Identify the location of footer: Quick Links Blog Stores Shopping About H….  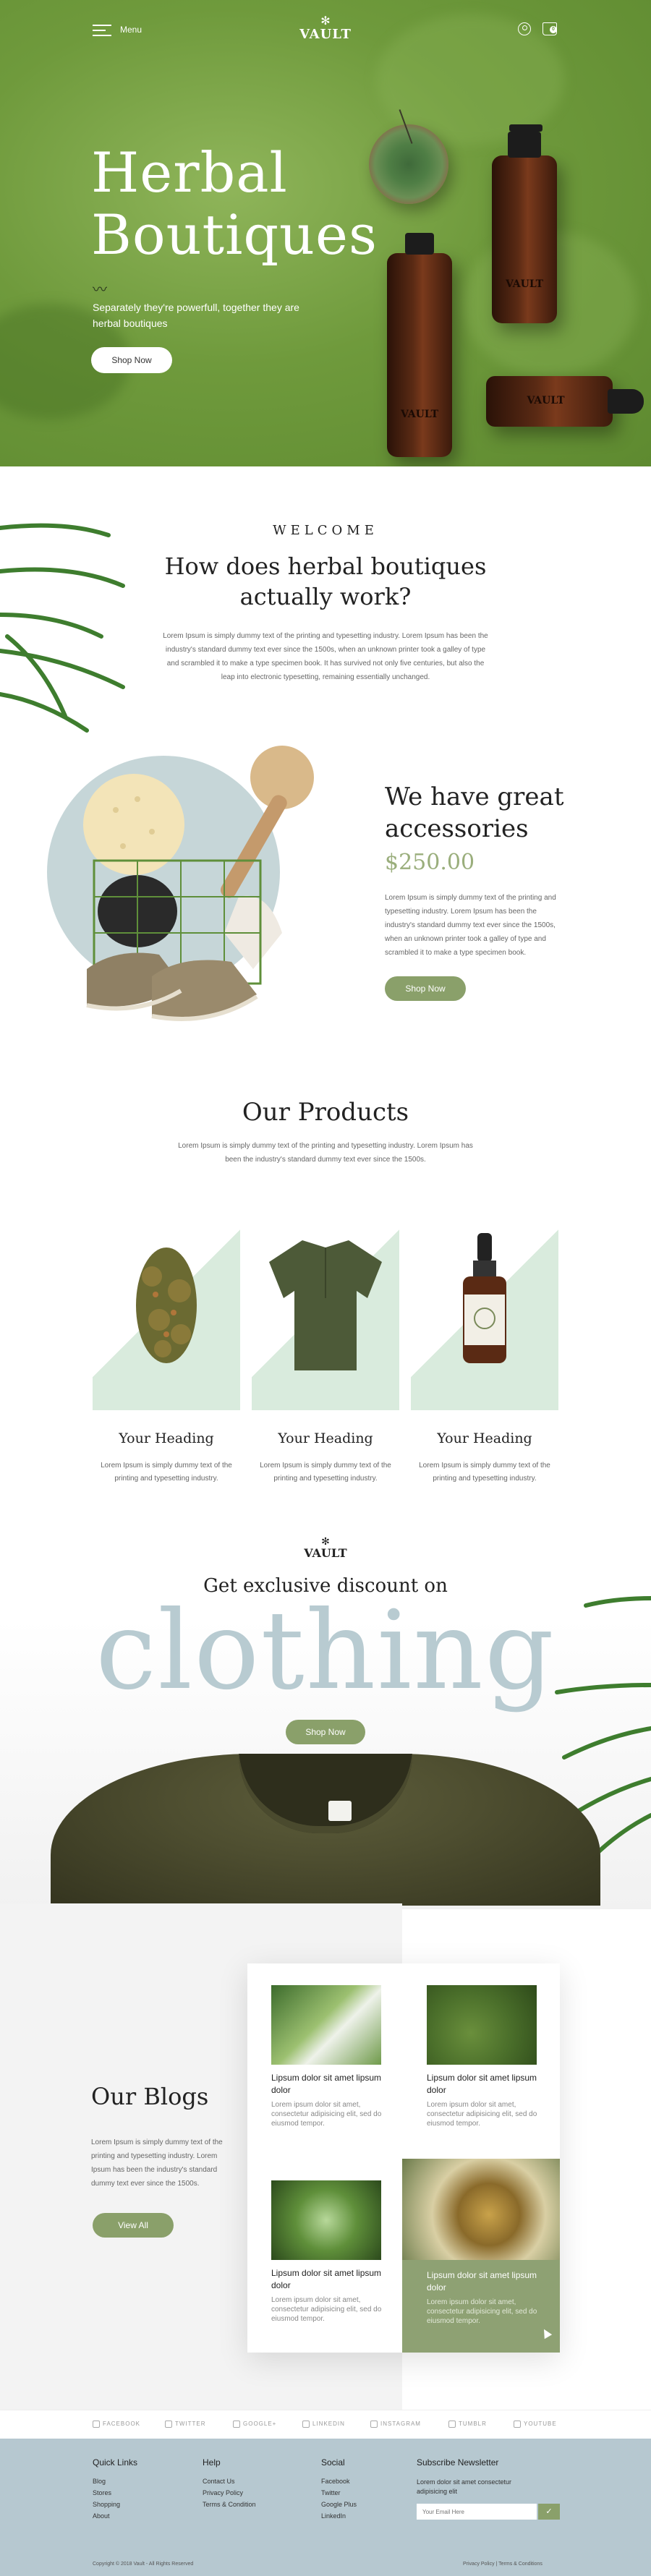
(325, 2507).